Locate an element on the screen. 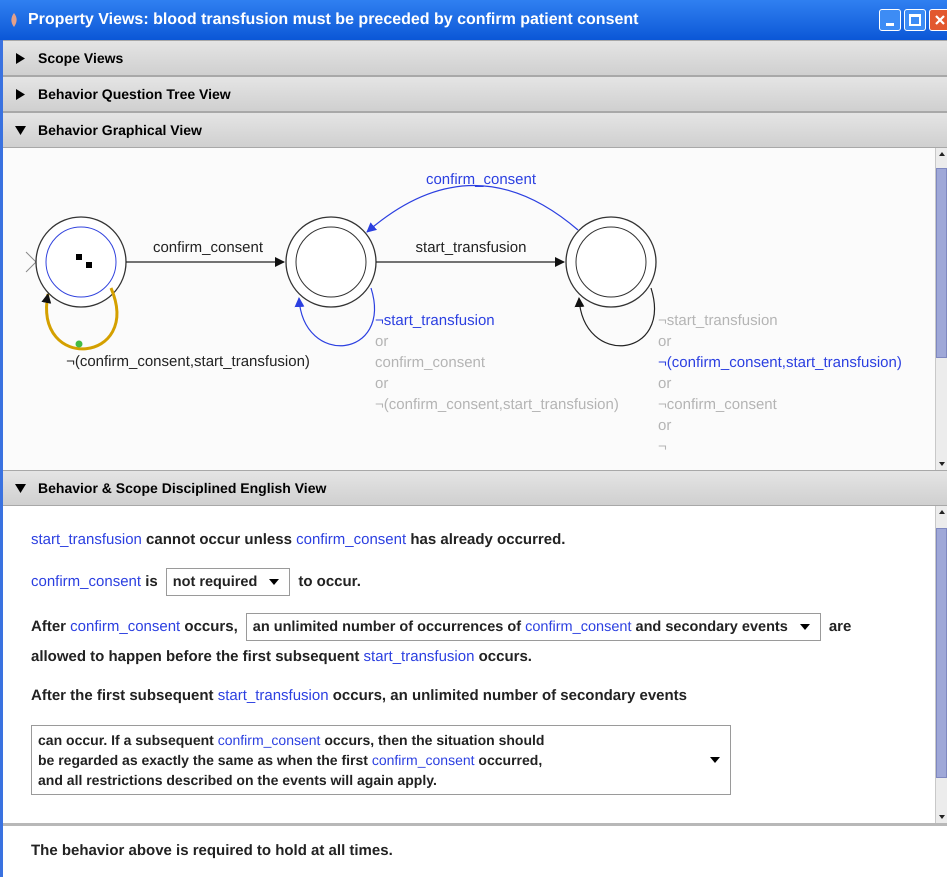  dropdown: an unlimited number of occurrences of confirm_consent and secondary events is located at coordinates (533, 627).